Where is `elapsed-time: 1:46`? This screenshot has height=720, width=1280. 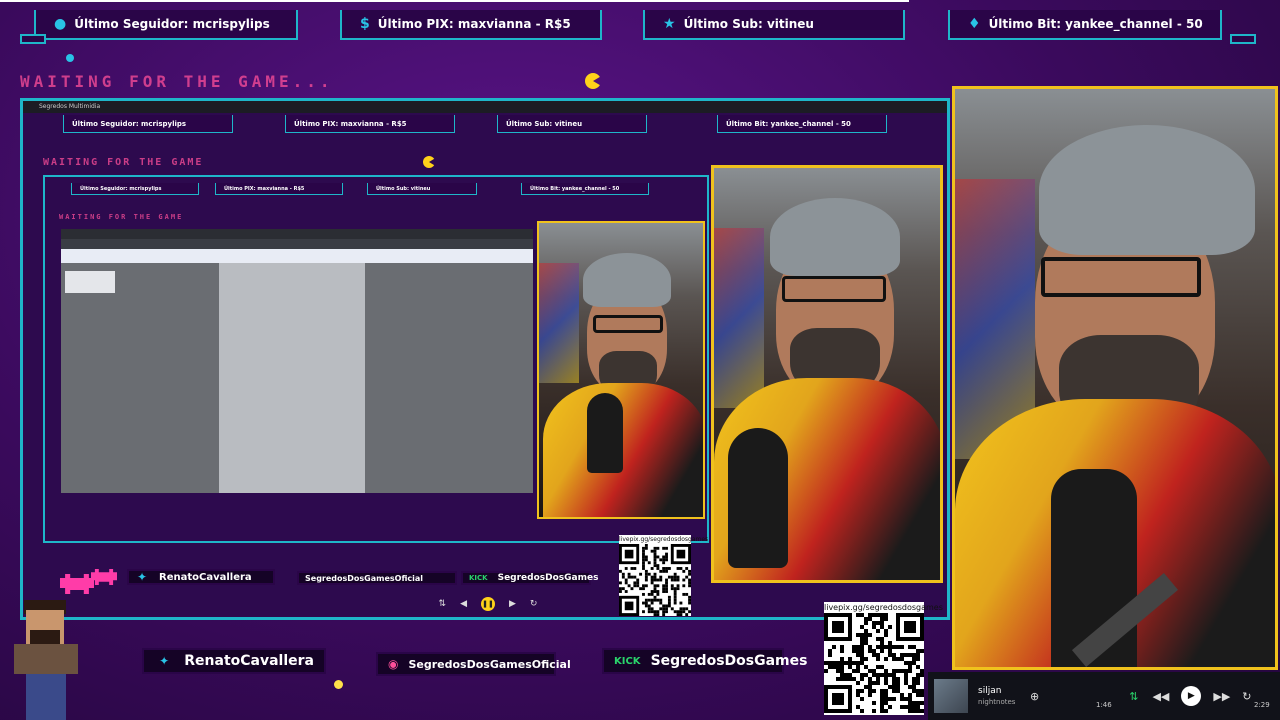
elapsed-time: 1:46 is located at coordinates (1104, 705).